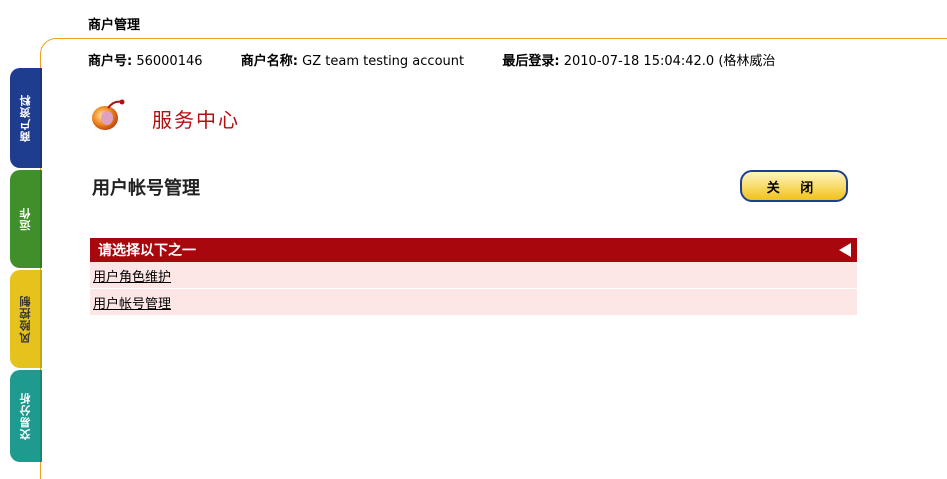 The image size is (947, 479). Describe the element at coordinates (845, 250) in the screenshot. I see `collapse-arrow-icon` at that location.